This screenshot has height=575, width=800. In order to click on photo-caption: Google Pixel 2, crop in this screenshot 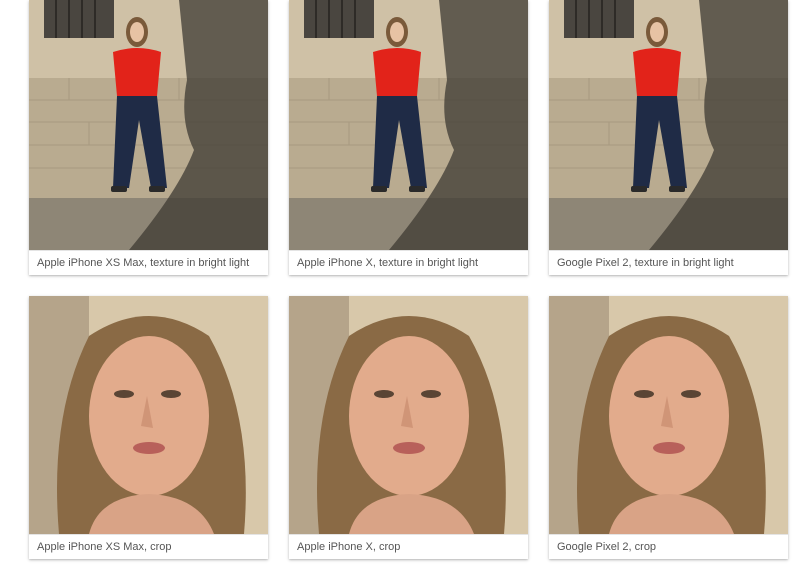, I will do `click(668, 546)`.